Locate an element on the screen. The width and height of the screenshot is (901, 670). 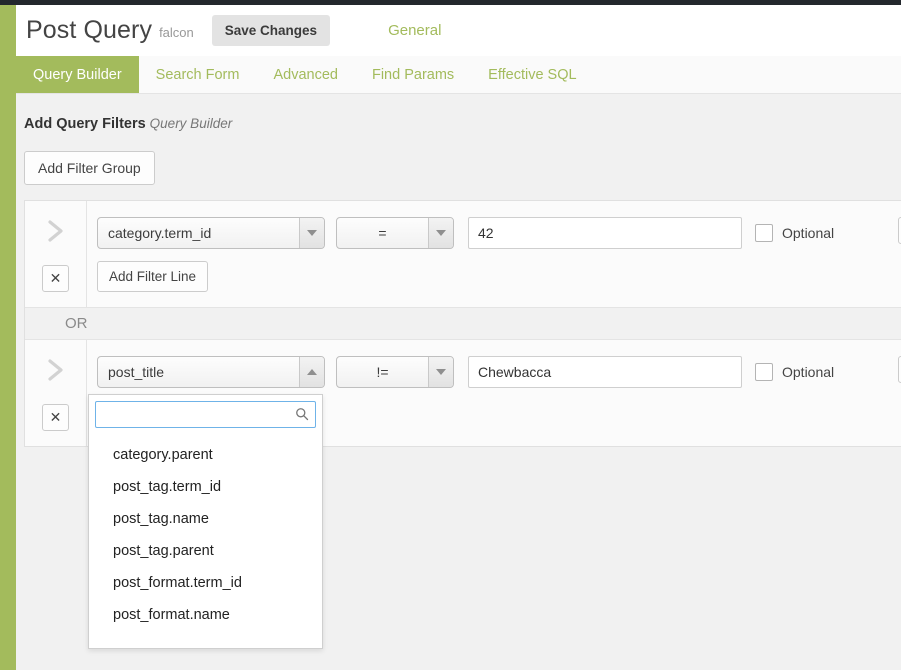
operator-select-2-arrow is located at coordinates (440, 372).